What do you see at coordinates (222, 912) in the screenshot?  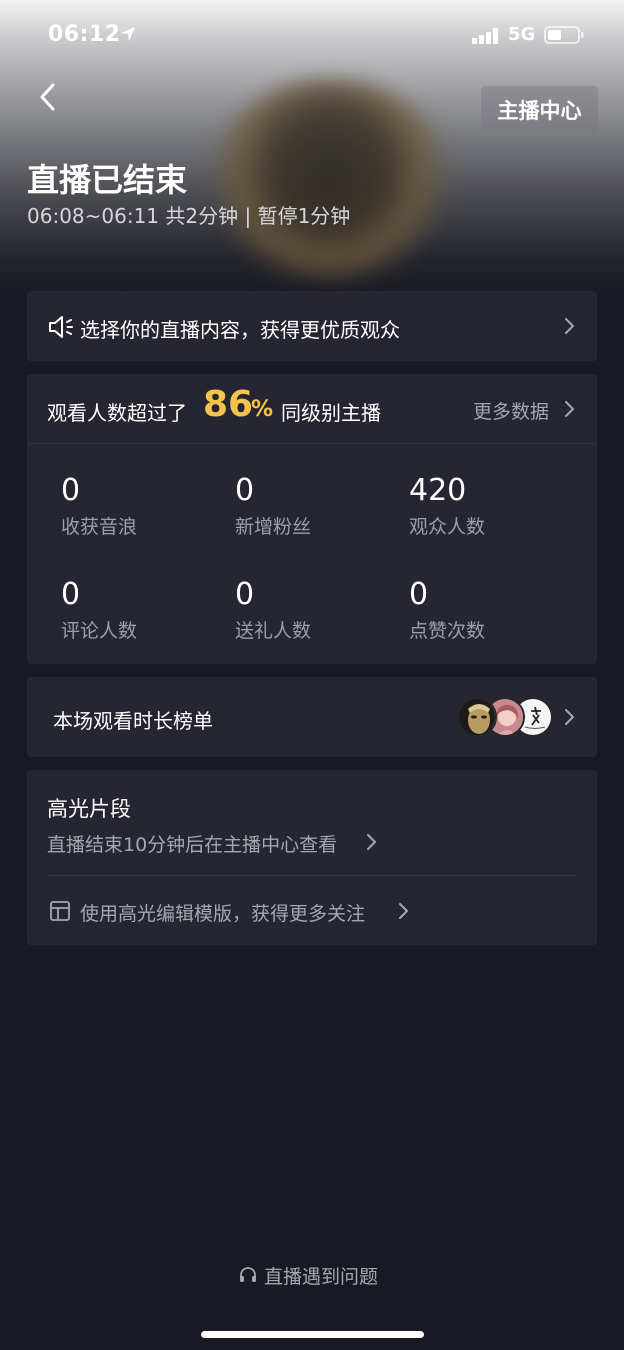 I see `highlight-template-link: 使用高光编辑模版，获得更多关注` at bounding box center [222, 912].